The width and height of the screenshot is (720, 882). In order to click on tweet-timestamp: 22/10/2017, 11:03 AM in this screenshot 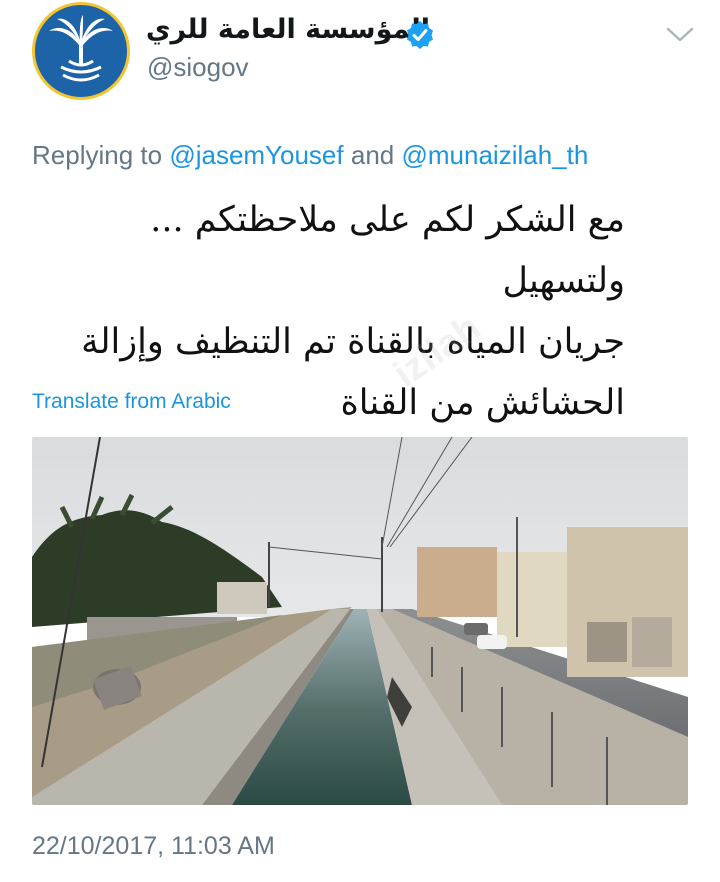, I will do `click(153, 846)`.